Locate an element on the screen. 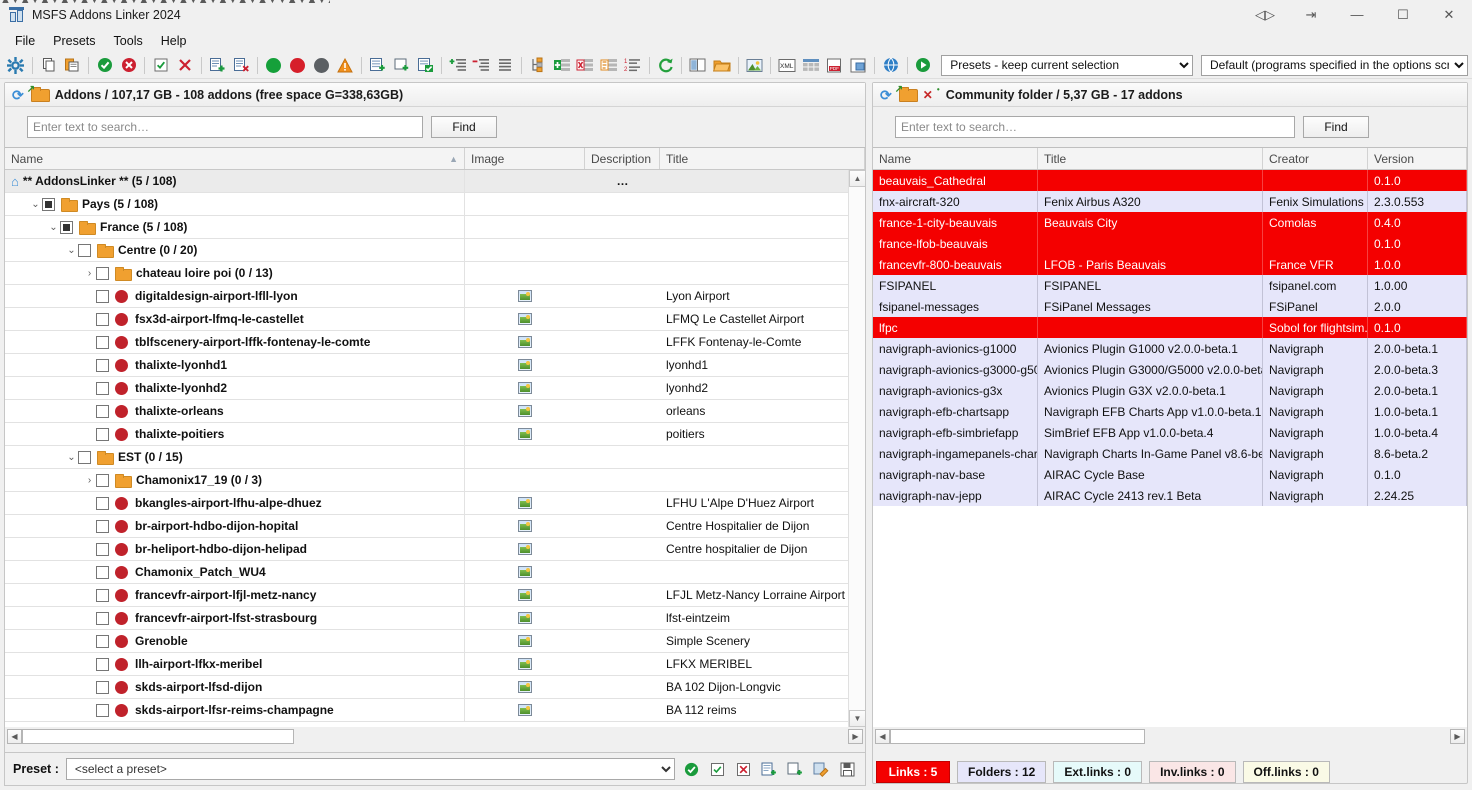 The height and width of the screenshot is (790, 1472). column-header-description: Description is located at coordinates (622, 158).